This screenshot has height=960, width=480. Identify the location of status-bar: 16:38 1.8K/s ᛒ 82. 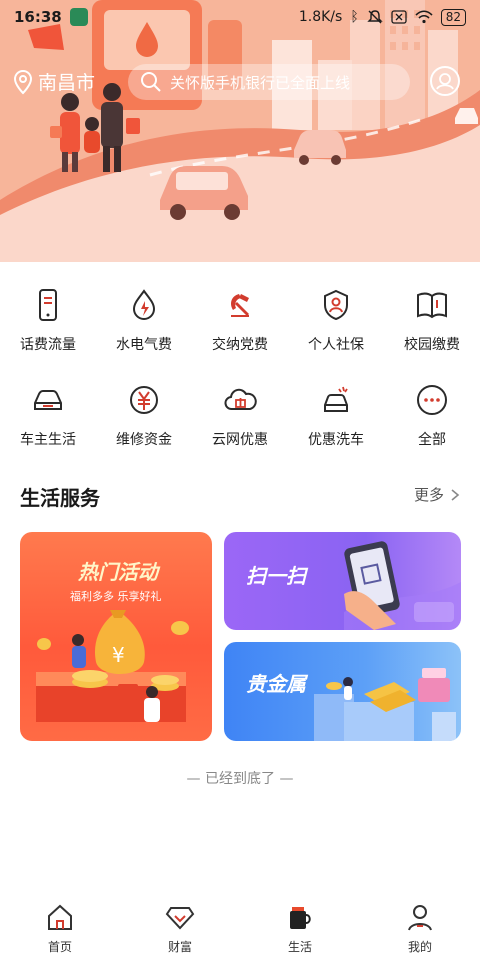
(240, 17).